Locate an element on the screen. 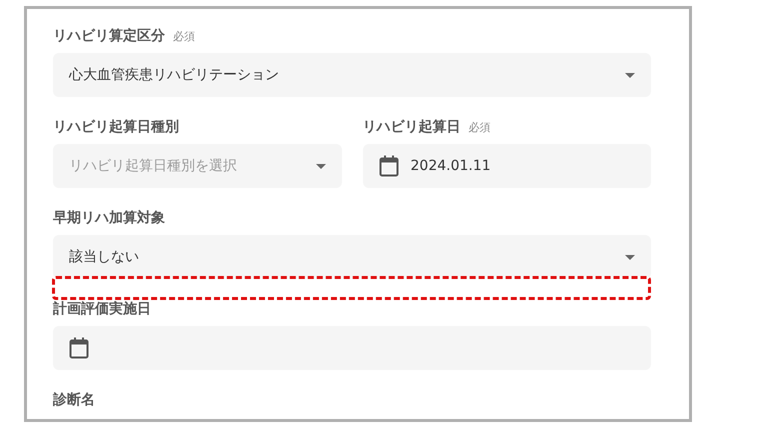 This screenshot has height=432, width=769. field-label: 診断名 is located at coordinates (74, 400).